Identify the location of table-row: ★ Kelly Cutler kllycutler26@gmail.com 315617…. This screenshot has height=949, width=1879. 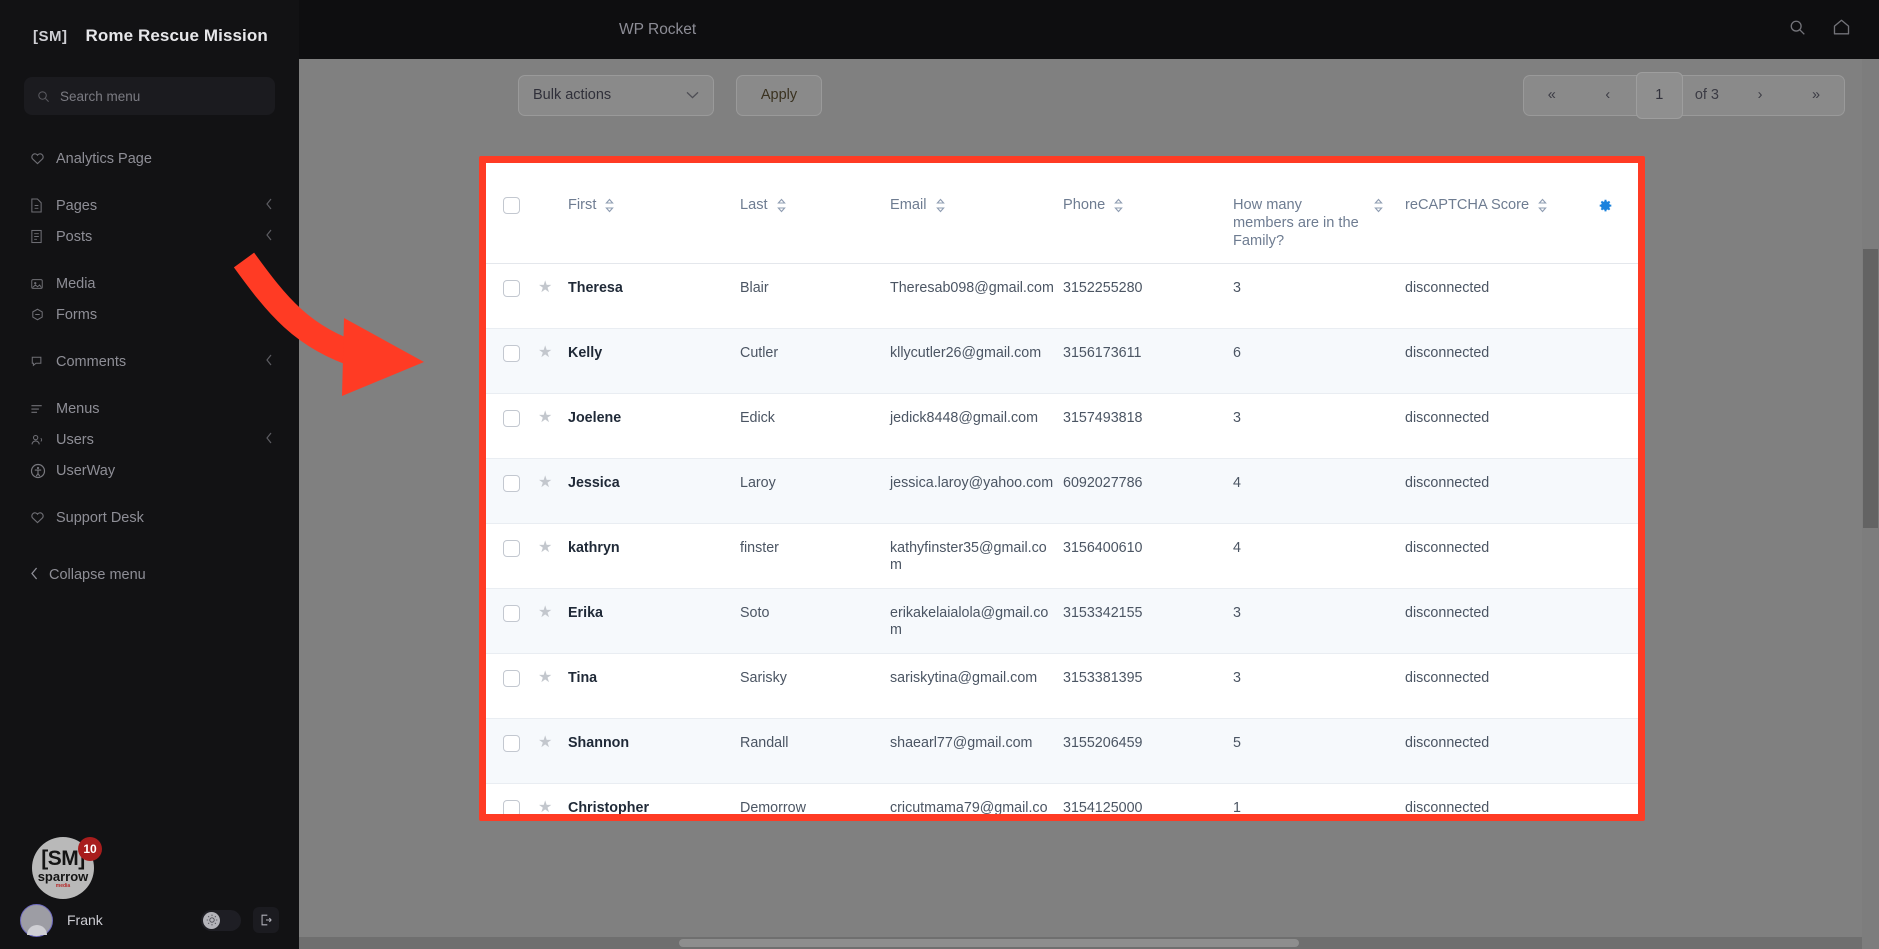
(1062, 361).